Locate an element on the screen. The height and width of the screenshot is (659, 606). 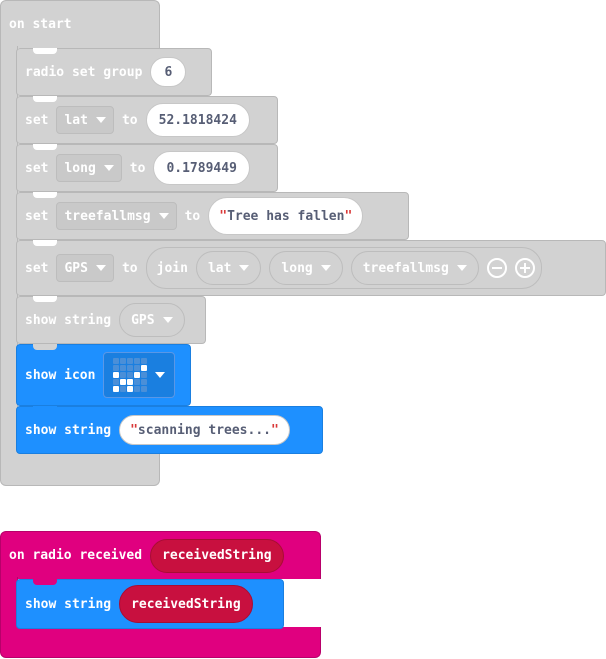
string-value: Tree has fallen is located at coordinates (286, 216).